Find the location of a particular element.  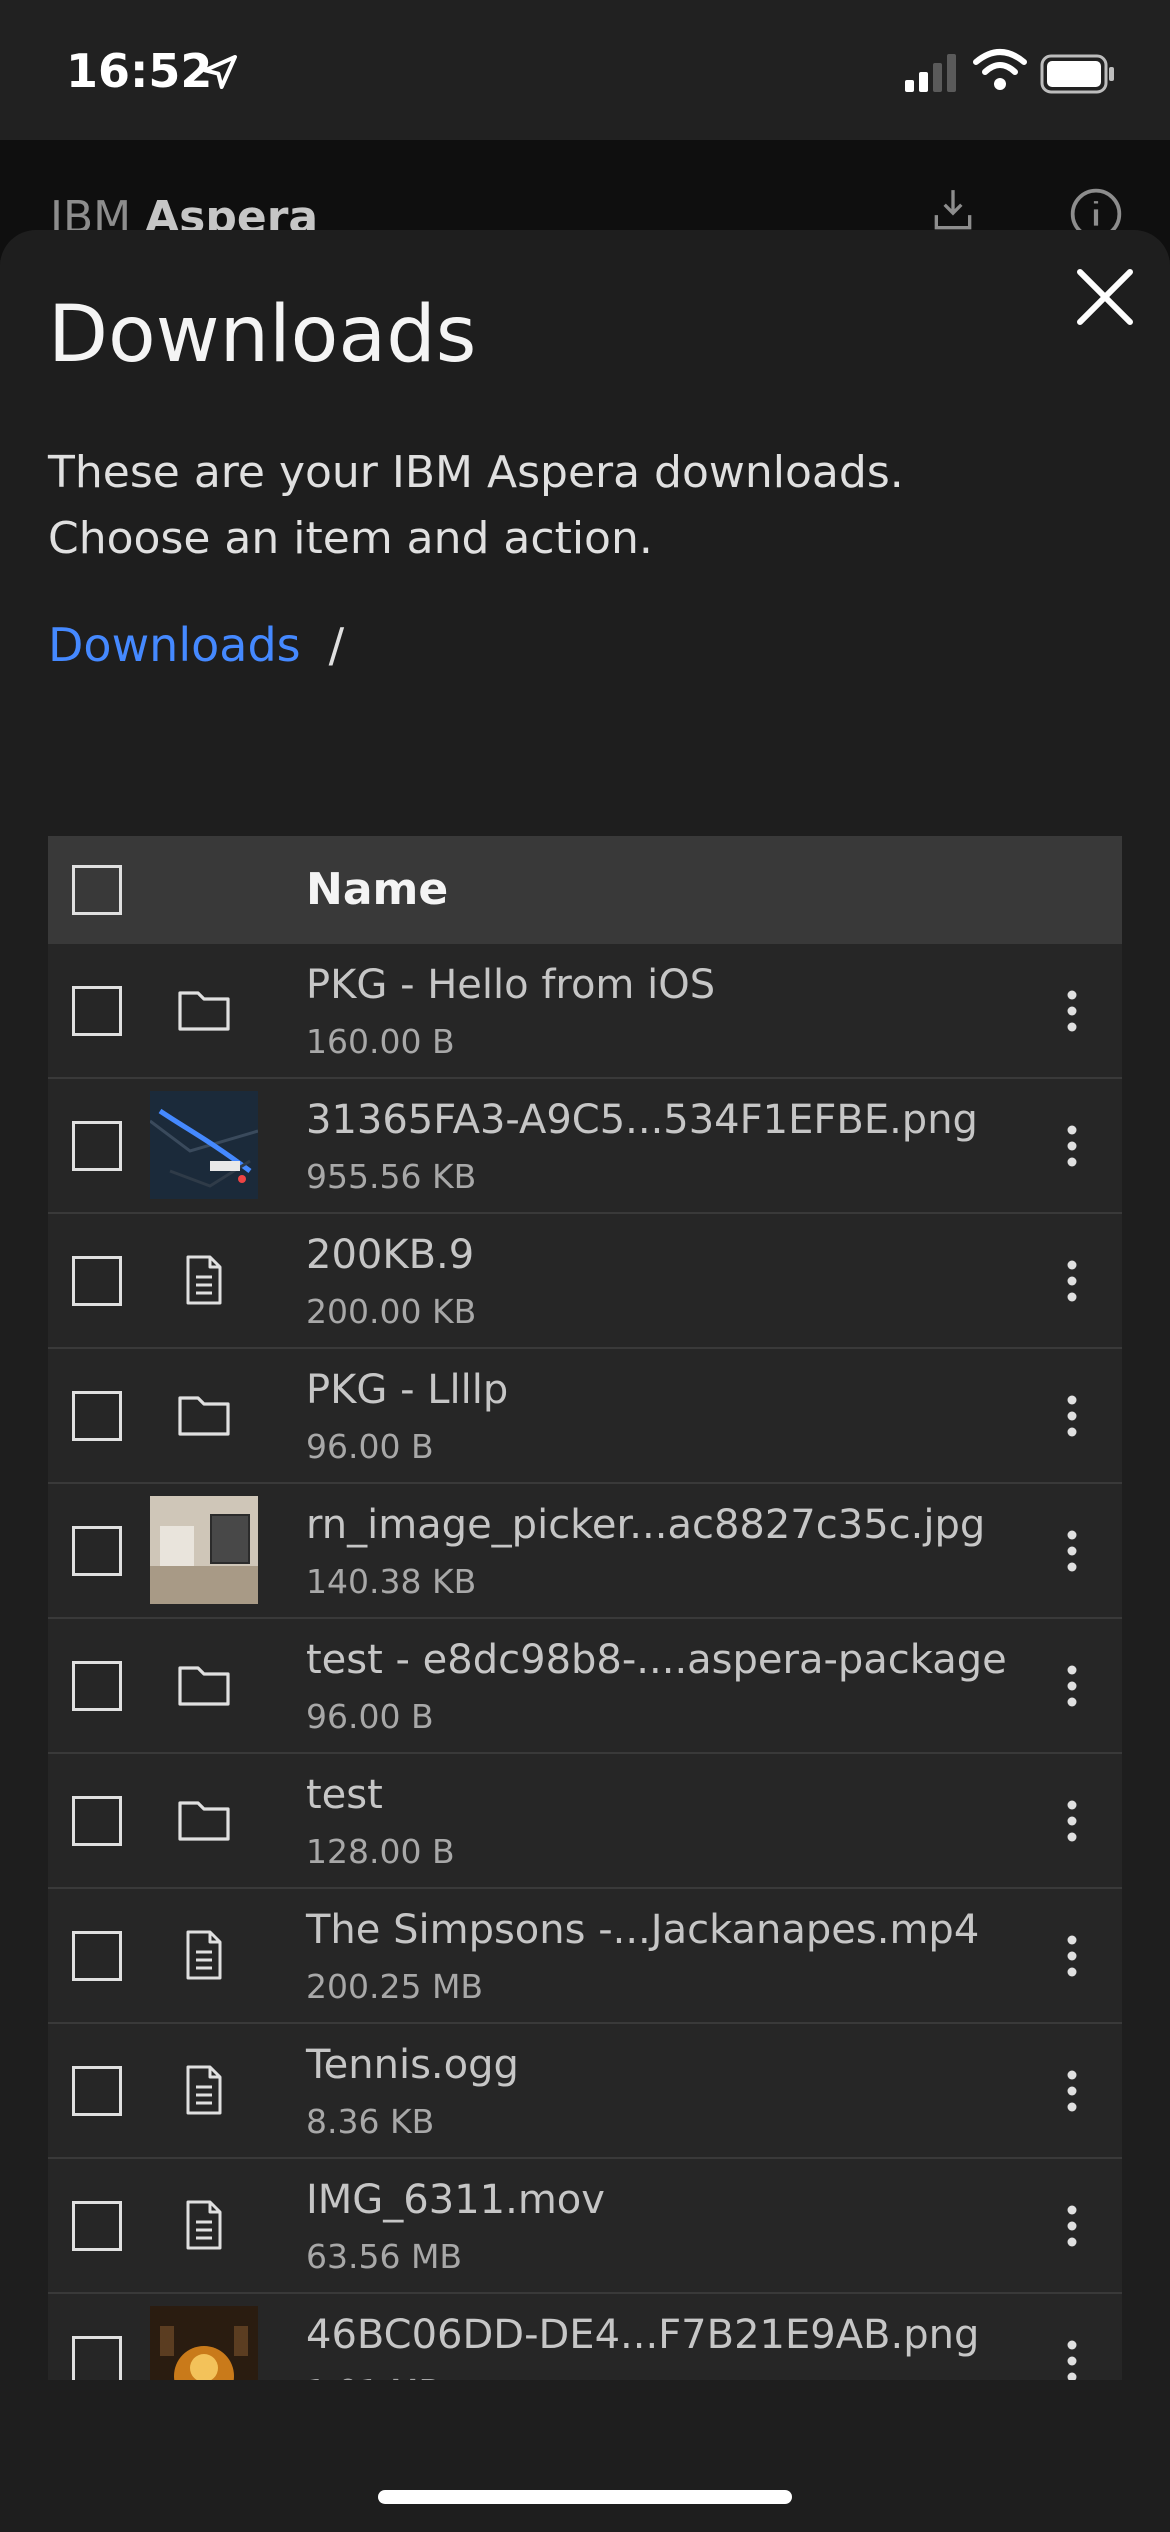

file-name: test - e8dc98b8-....aspera-package is located at coordinates (656, 1660).